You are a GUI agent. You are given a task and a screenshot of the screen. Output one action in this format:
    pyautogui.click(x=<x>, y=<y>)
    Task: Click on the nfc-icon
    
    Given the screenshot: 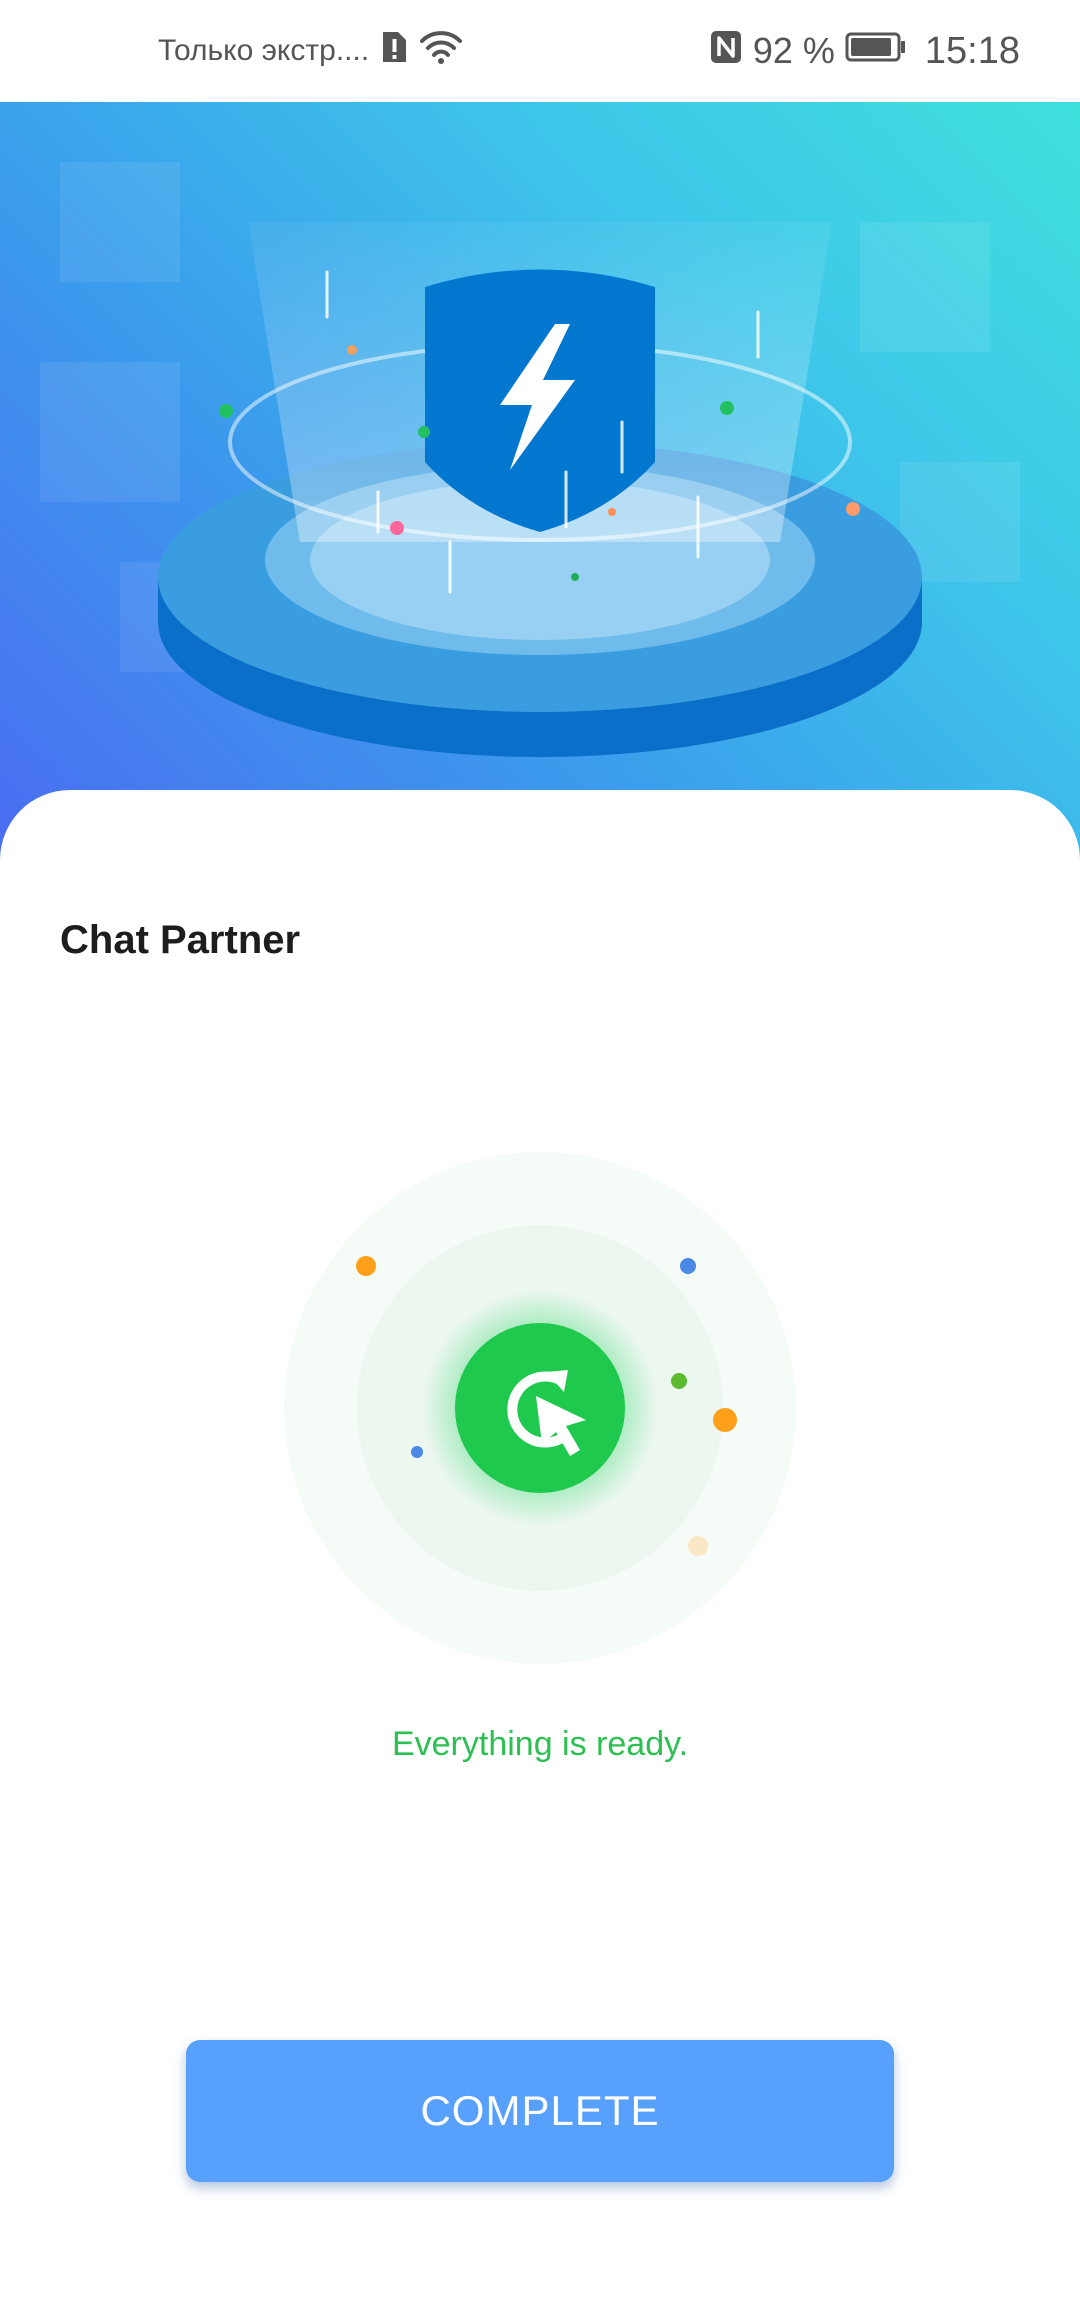 What is the action you would take?
    pyautogui.click(x=726, y=51)
    